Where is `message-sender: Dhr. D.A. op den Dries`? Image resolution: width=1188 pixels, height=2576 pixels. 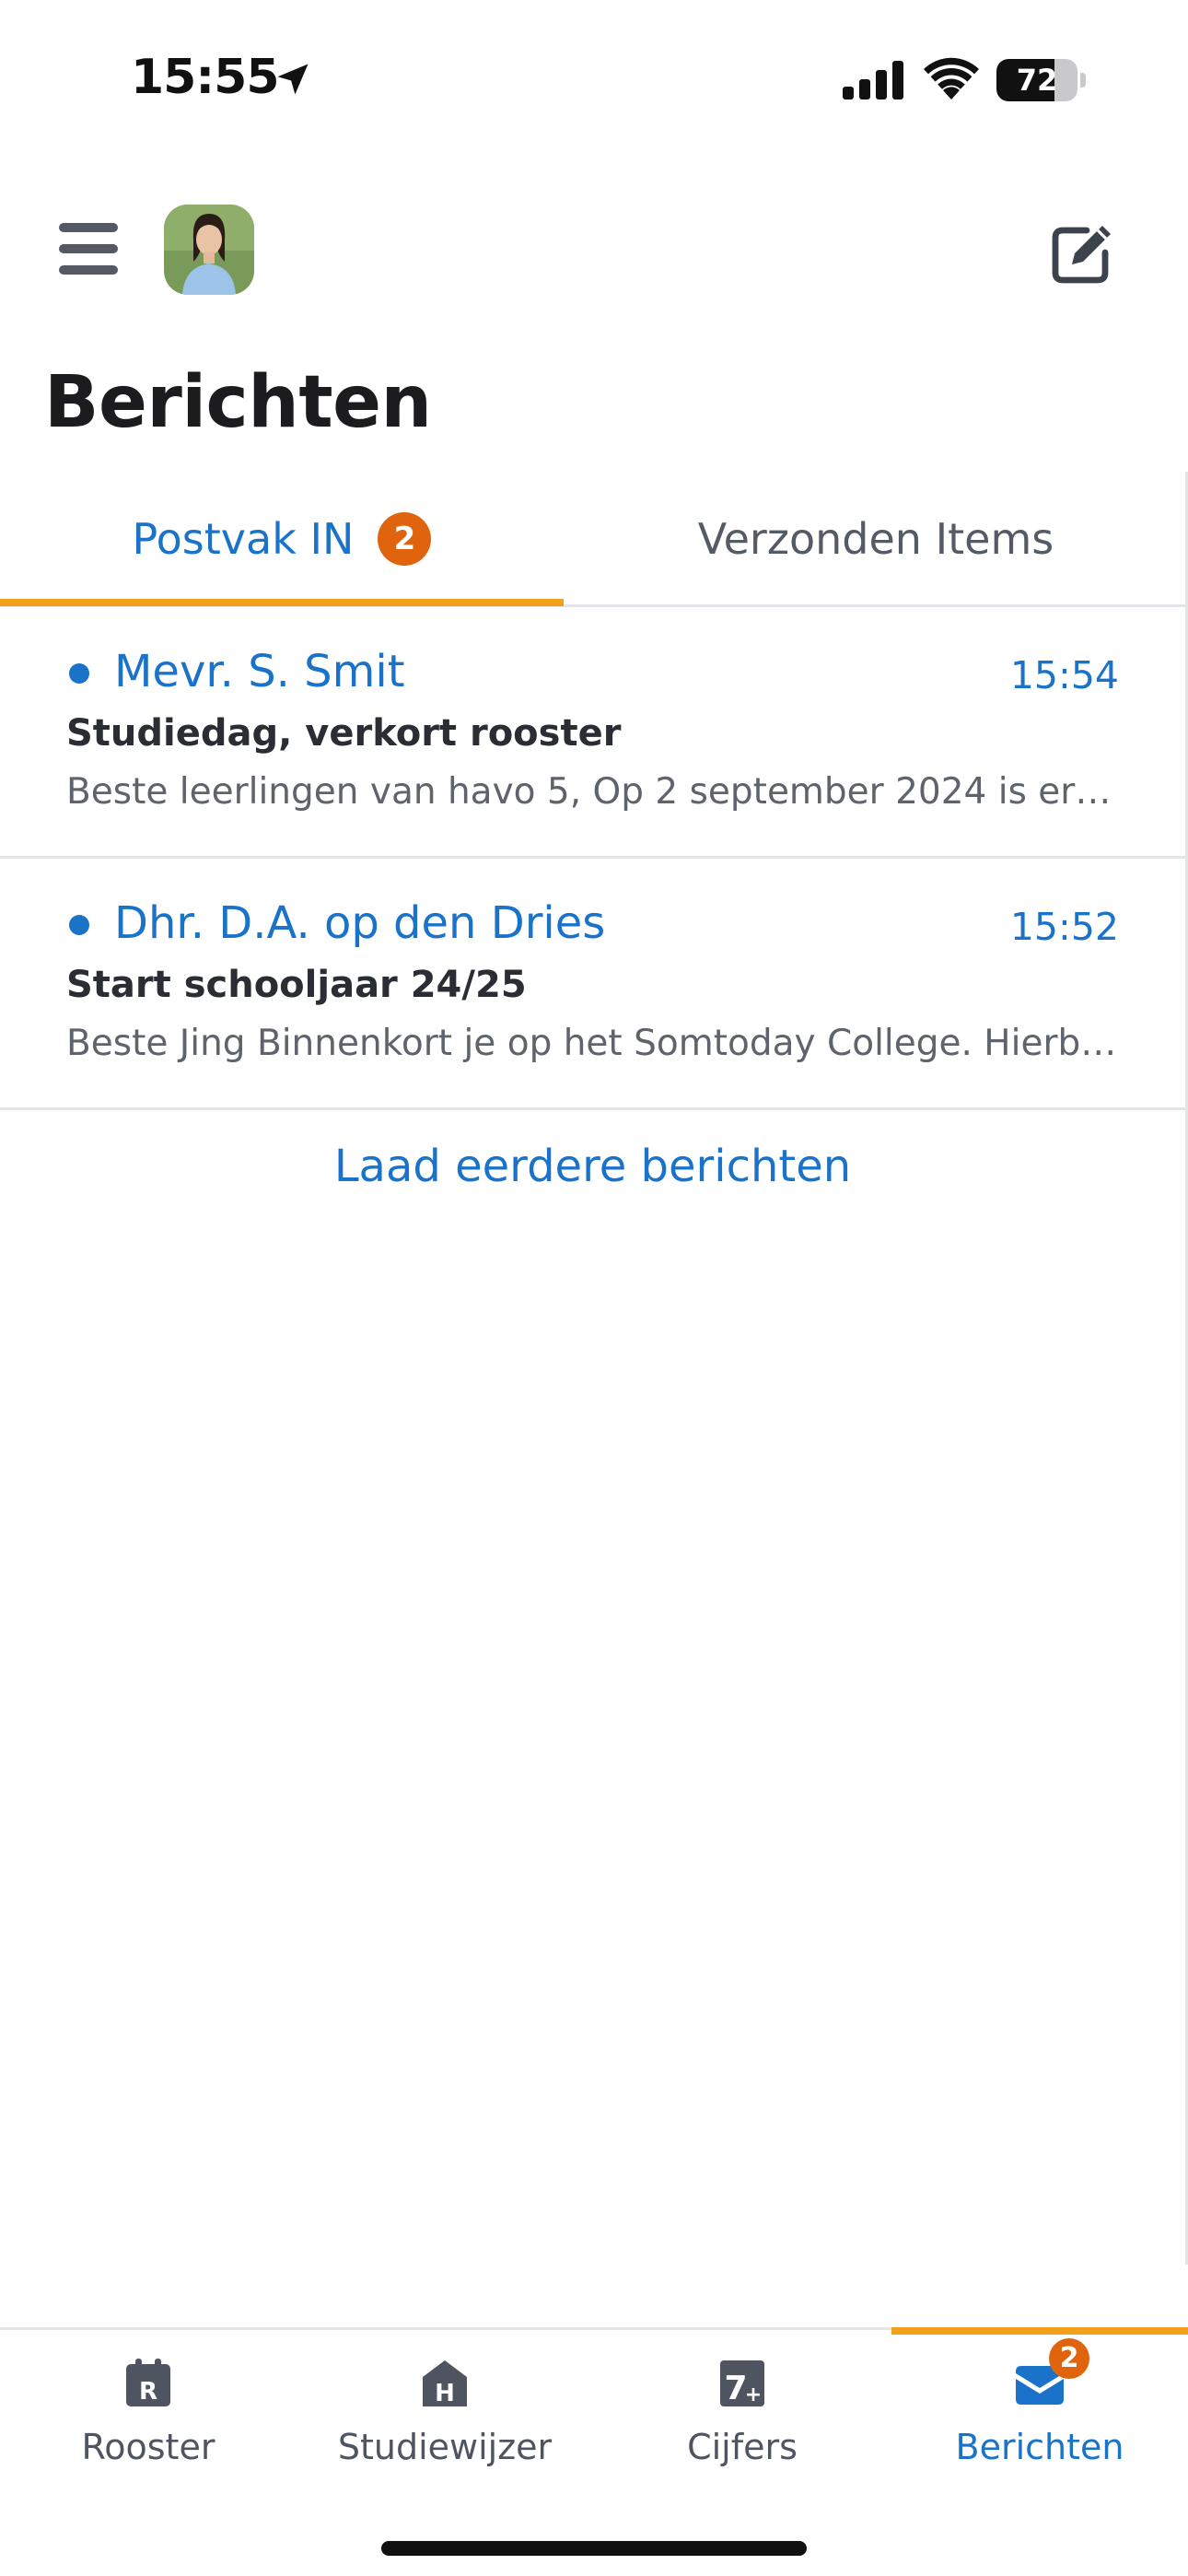 message-sender: Dhr. D.A. op den Dries is located at coordinates (360, 923).